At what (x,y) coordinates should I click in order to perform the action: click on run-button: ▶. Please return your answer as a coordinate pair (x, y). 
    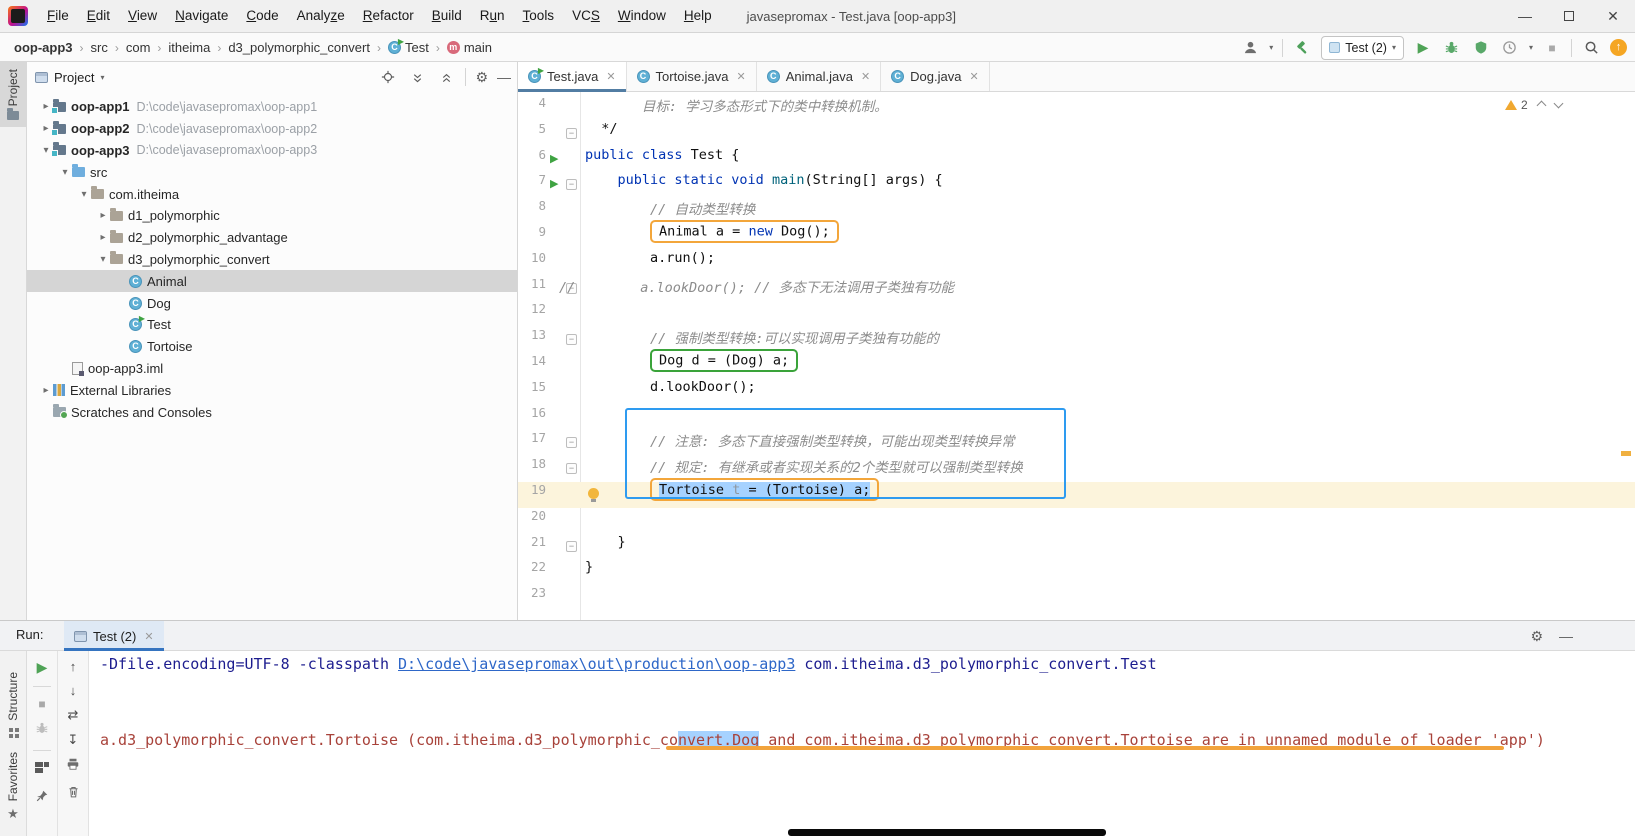
    Looking at the image, I should click on (1423, 48).